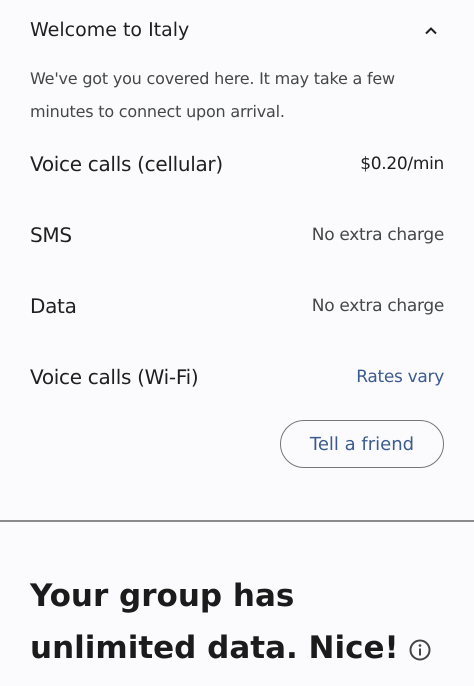 The height and width of the screenshot is (686, 474). Describe the element at coordinates (53, 306) in the screenshot. I see `rate-label: Data` at that location.